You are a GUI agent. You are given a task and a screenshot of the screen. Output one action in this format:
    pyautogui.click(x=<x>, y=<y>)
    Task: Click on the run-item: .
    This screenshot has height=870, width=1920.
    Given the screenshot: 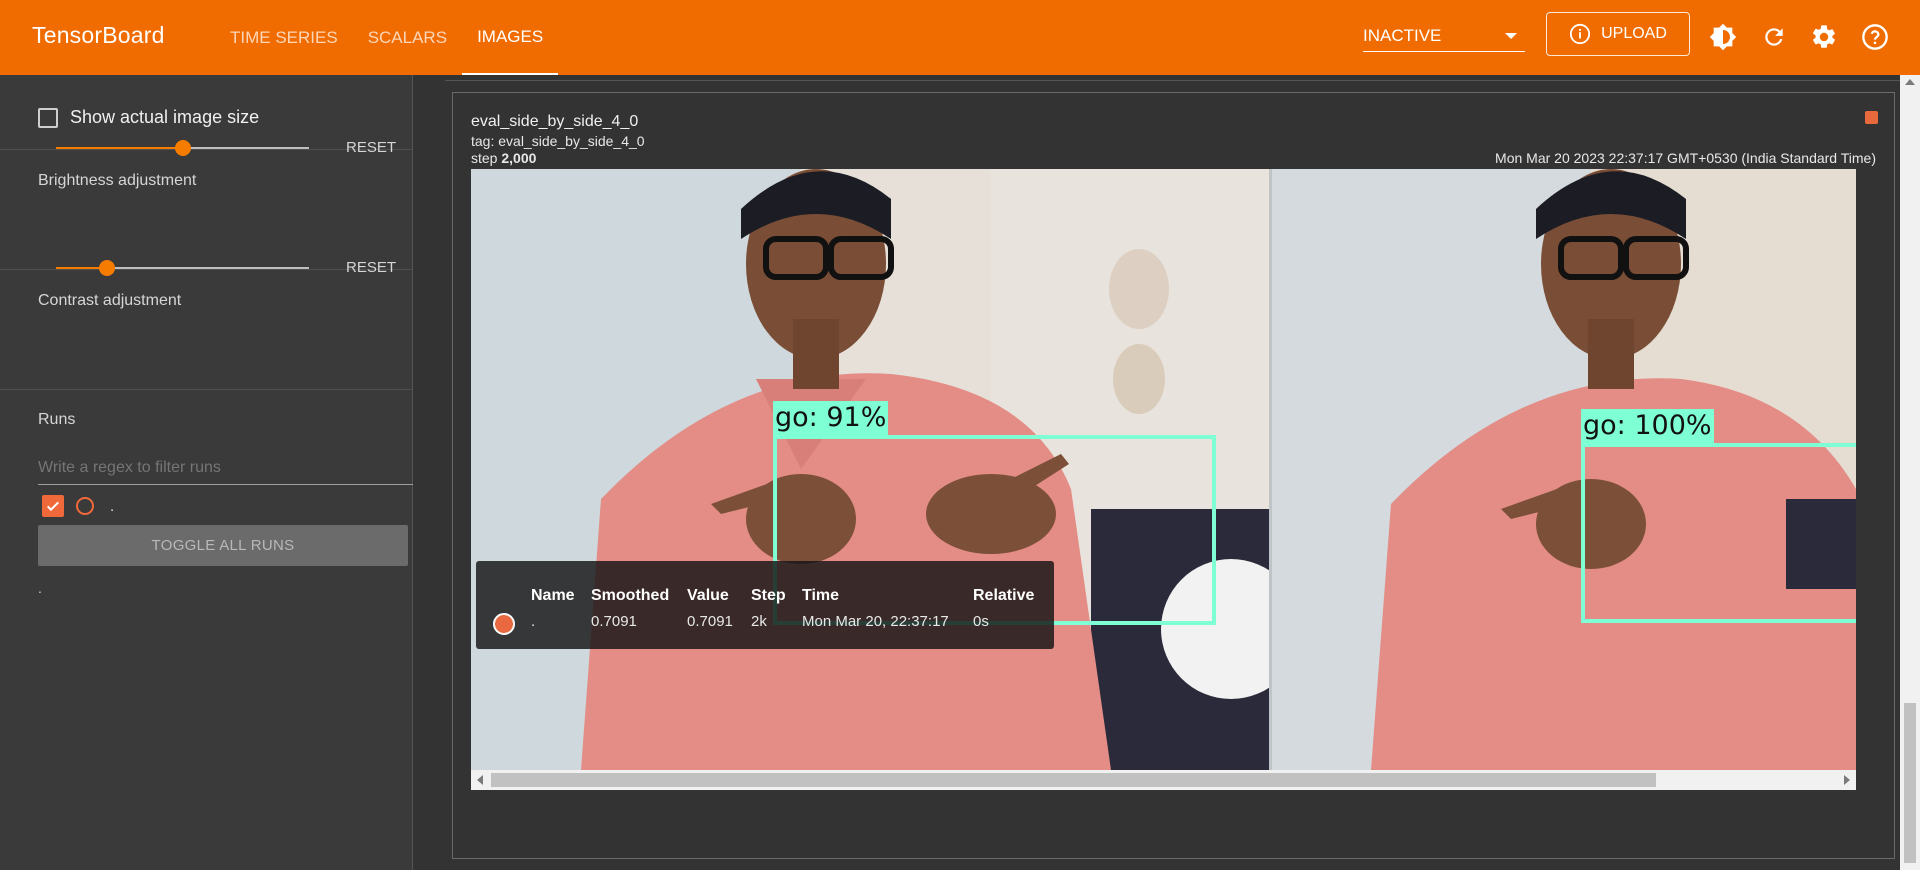 What is the action you would take?
    pyautogui.click(x=78, y=506)
    